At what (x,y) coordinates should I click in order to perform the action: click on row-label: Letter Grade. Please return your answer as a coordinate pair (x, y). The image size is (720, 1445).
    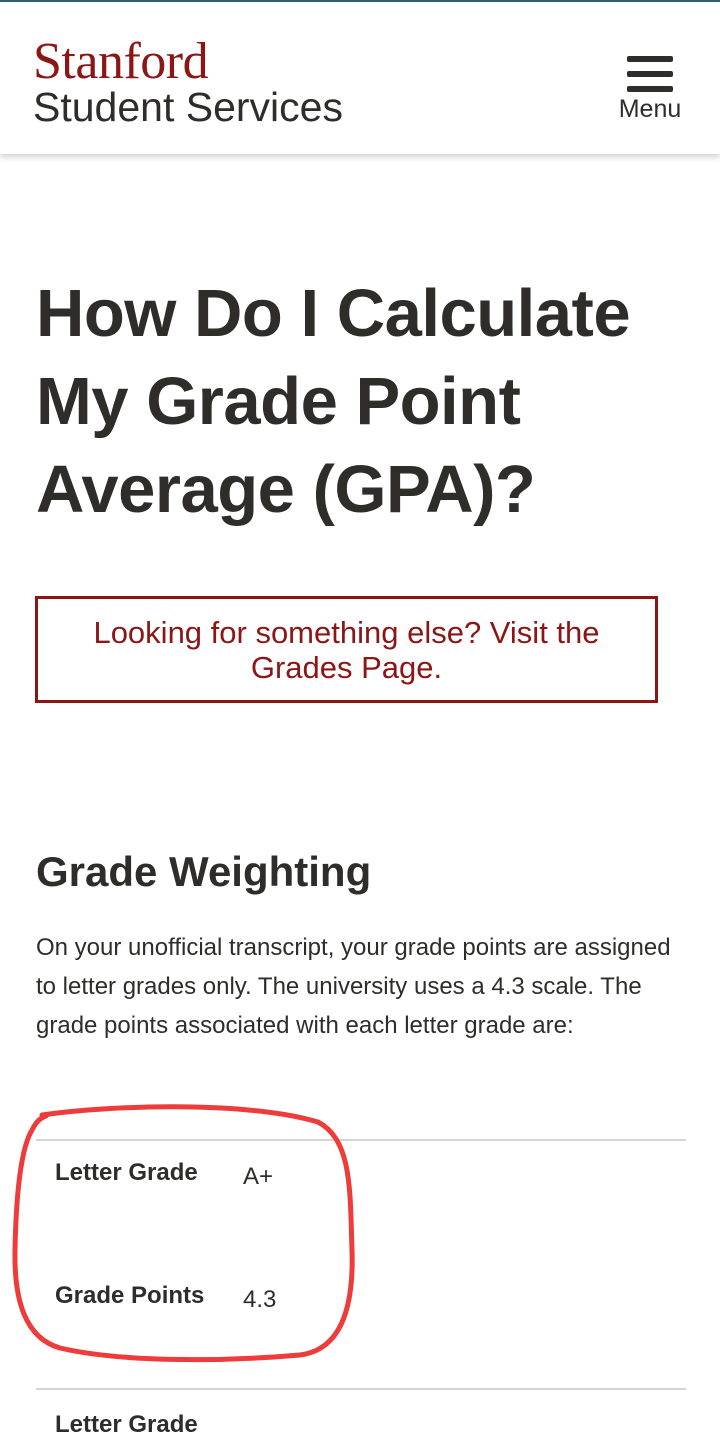
    Looking at the image, I should click on (126, 1172).